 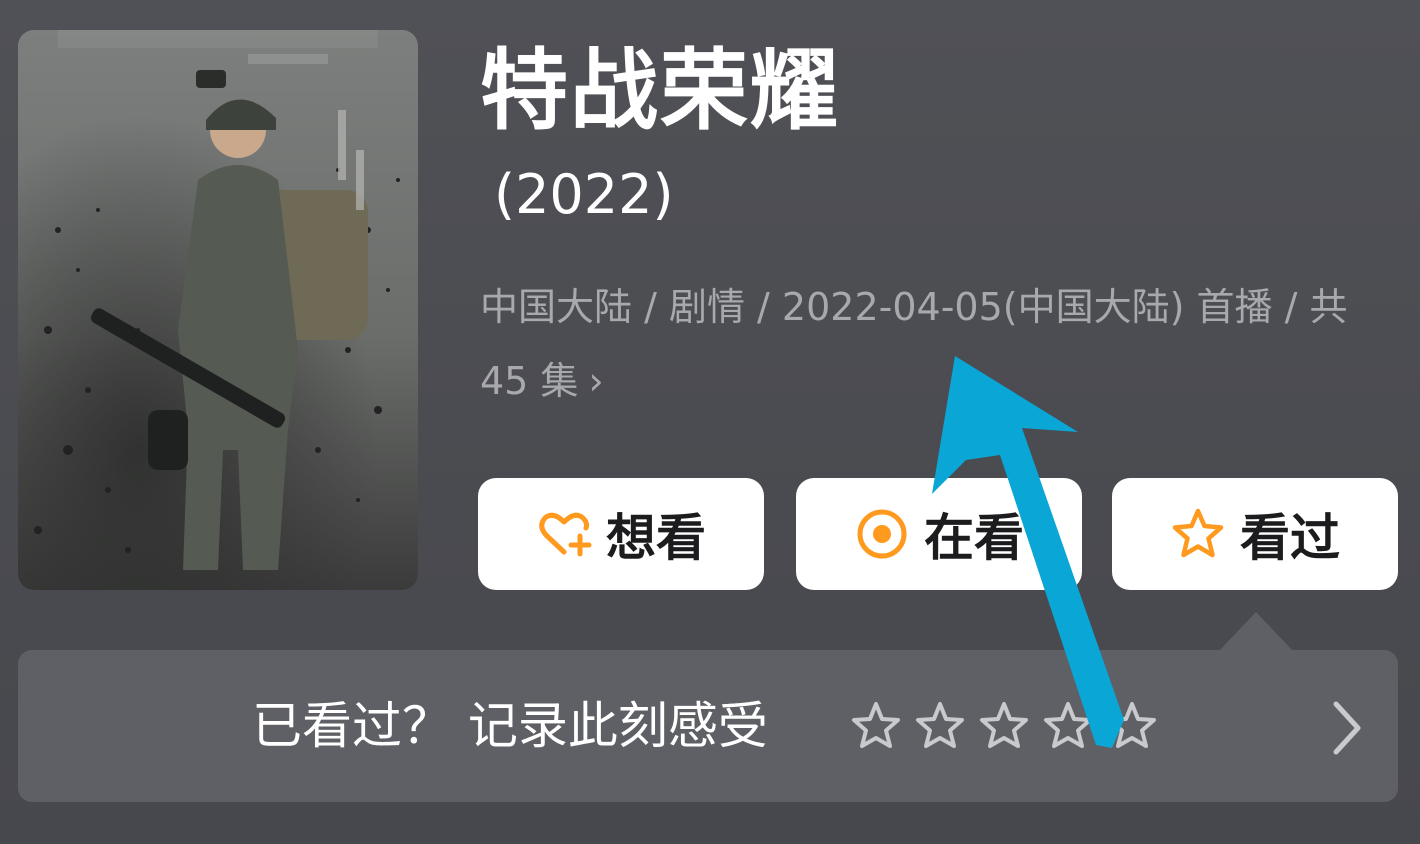 I want to click on rating-prompt: 已看过？ 记录此刻感受, so click(x=510, y=726).